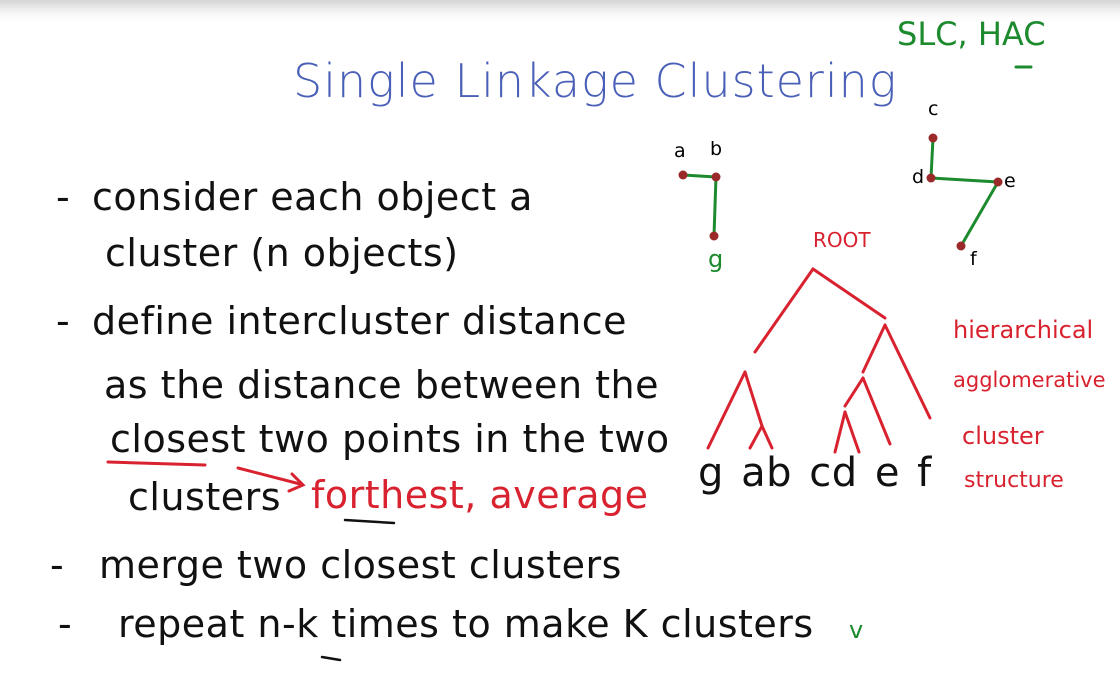 The height and width of the screenshot is (686, 1120). What do you see at coordinates (716, 149) in the screenshot?
I see `label-b: b` at bounding box center [716, 149].